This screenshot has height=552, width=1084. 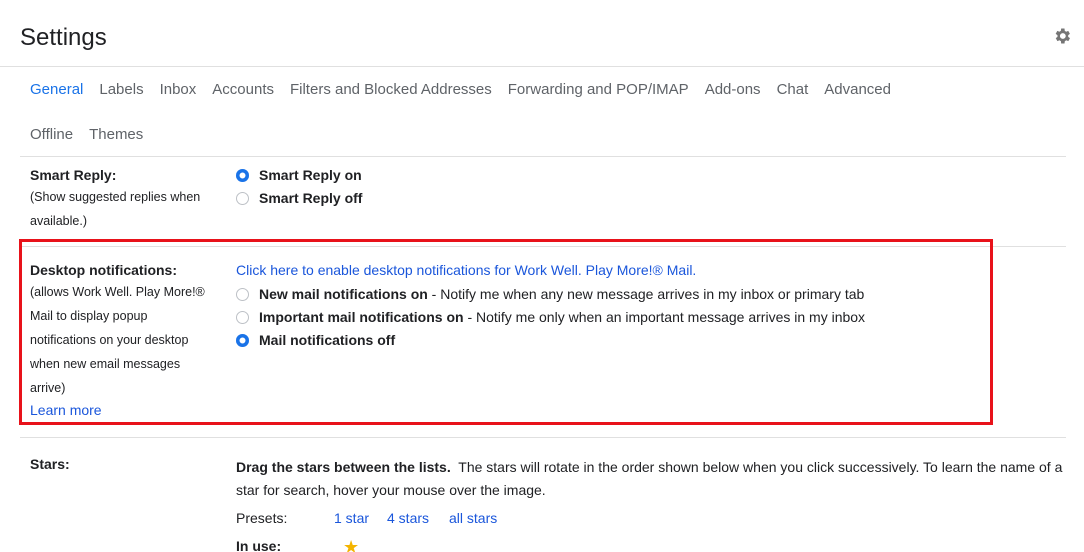 I want to click on tab-inbox: Inbox, so click(x=178, y=89).